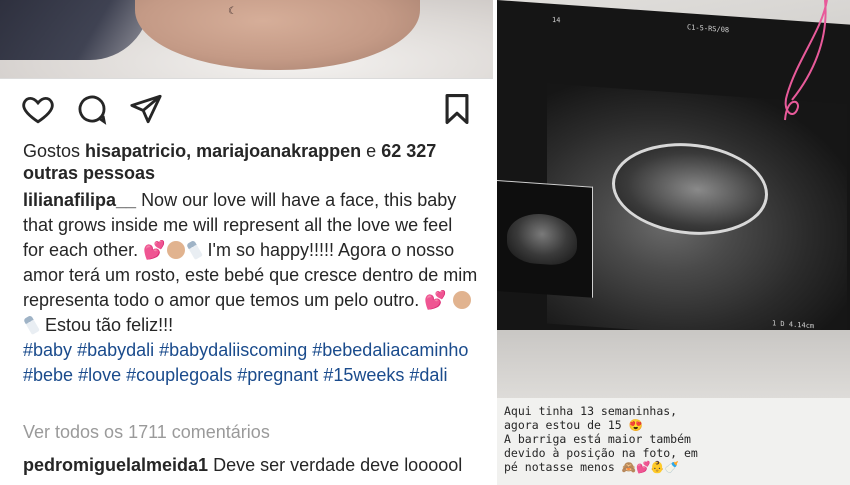 Image resolution: width=850 pixels, height=485 pixels. Describe the element at coordinates (428, 375) in the screenshot. I see `hashtag: #dali` at that location.